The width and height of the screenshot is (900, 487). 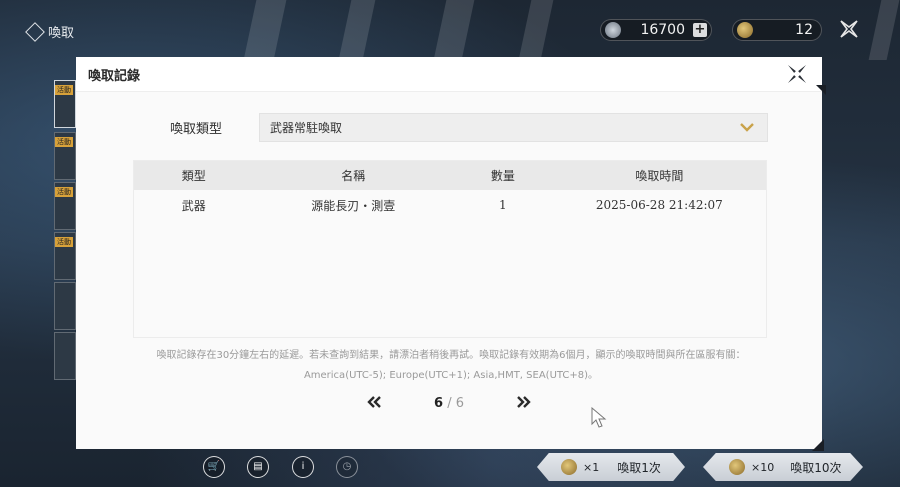 What do you see at coordinates (449, 74) in the screenshot?
I see `modal-header: 喚取記錄` at bounding box center [449, 74].